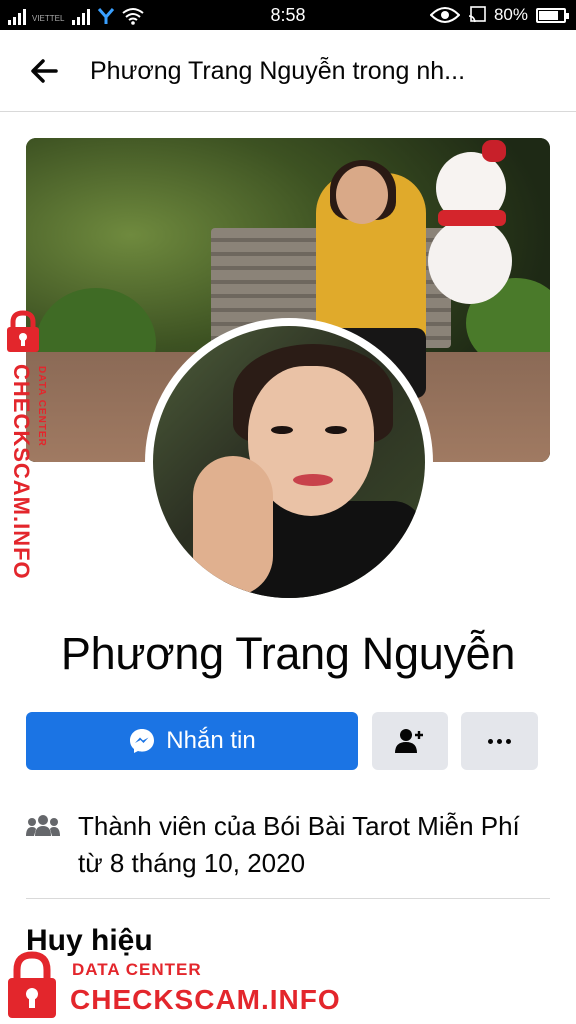 The width and height of the screenshot is (576, 1024). I want to click on back-arrow-icon, so click(46, 71).